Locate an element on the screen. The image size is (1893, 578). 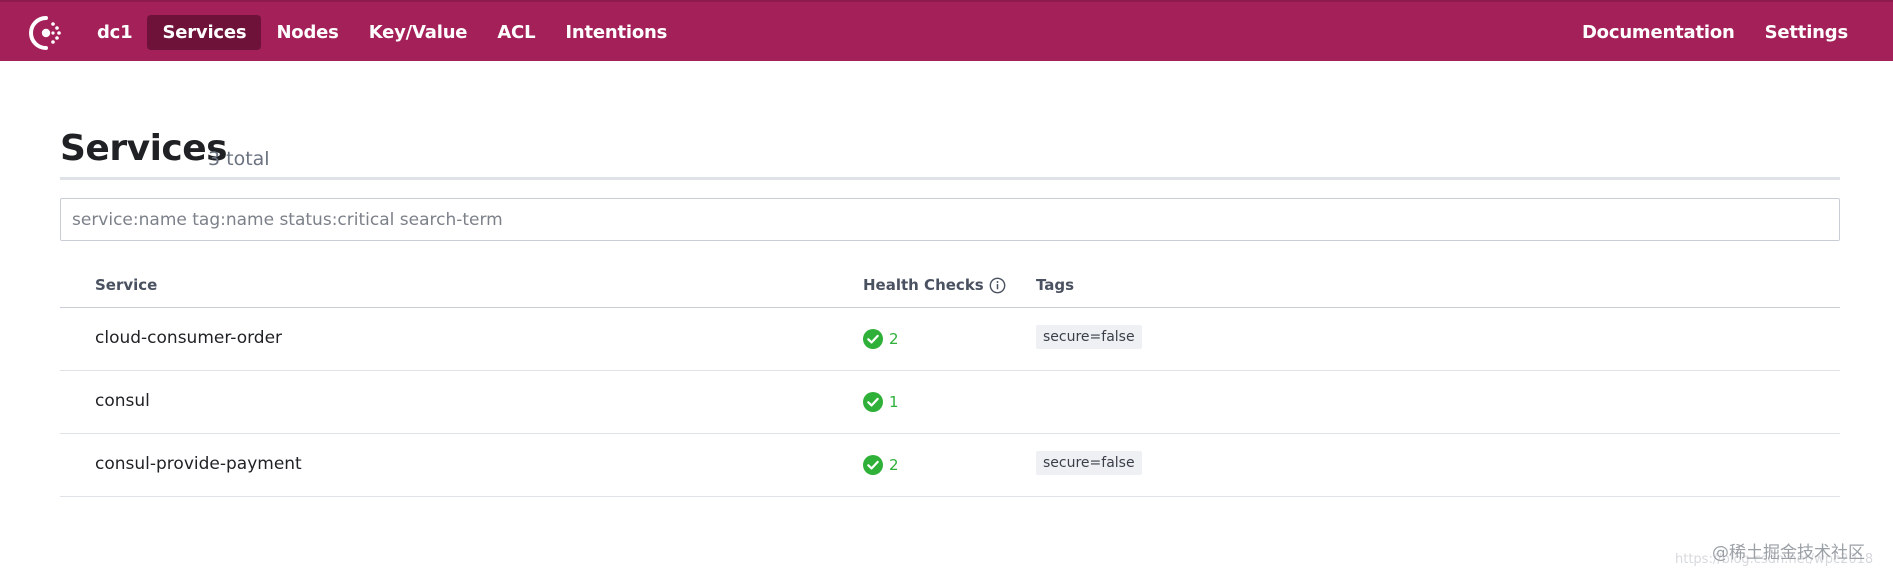
service-name: consul-provide-payment is located at coordinates (198, 464).